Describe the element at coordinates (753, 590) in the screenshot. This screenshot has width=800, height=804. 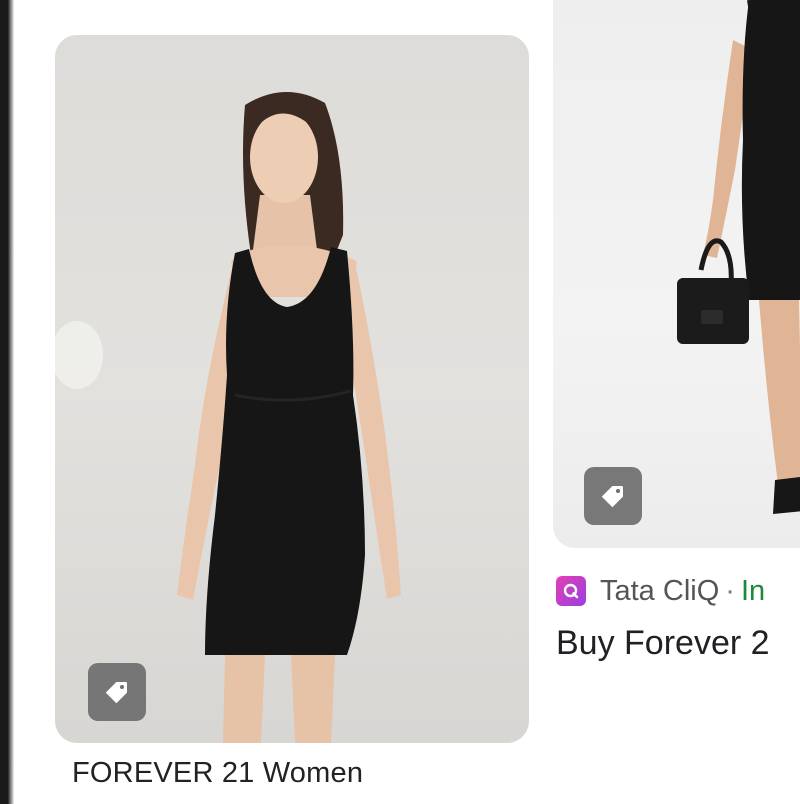
I see `stock-status: In` at that location.